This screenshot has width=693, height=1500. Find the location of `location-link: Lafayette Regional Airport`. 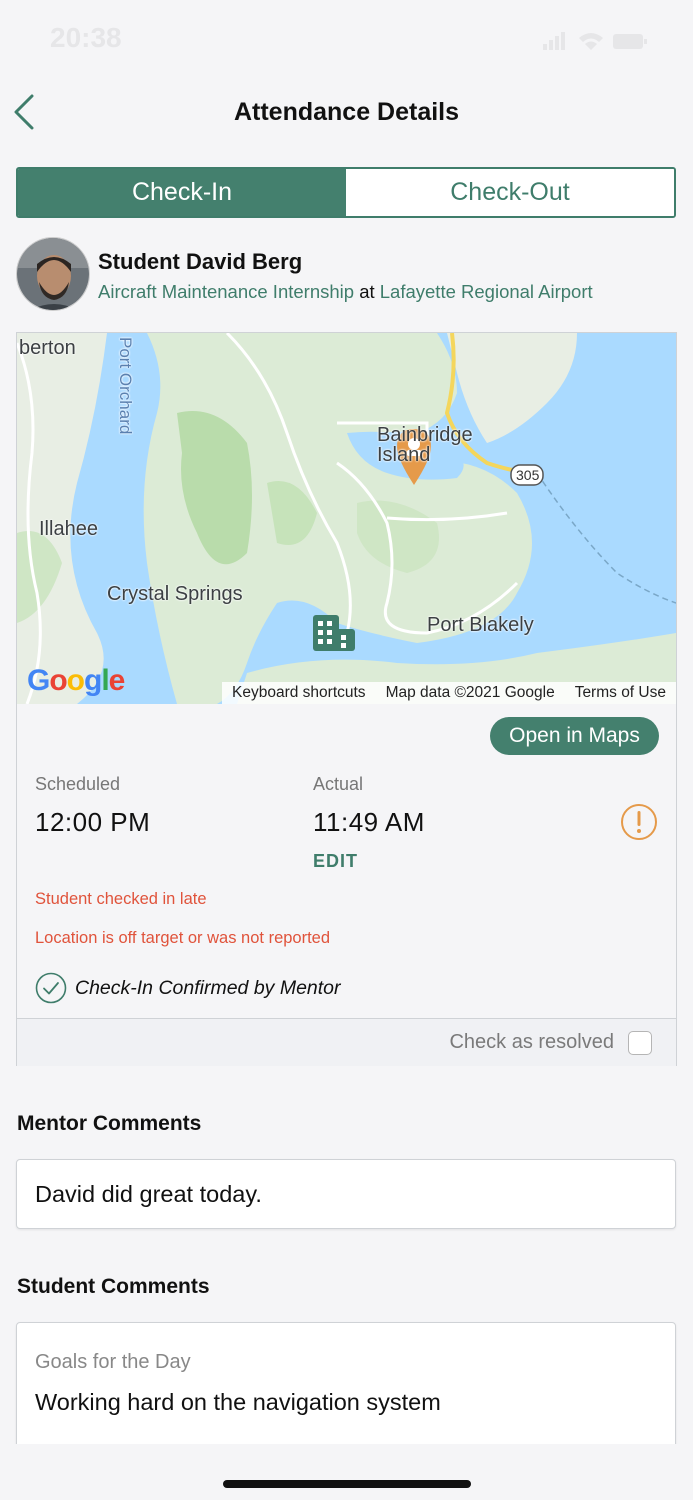

location-link: Lafayette Regional Airport is located at coordinates (486, 291).